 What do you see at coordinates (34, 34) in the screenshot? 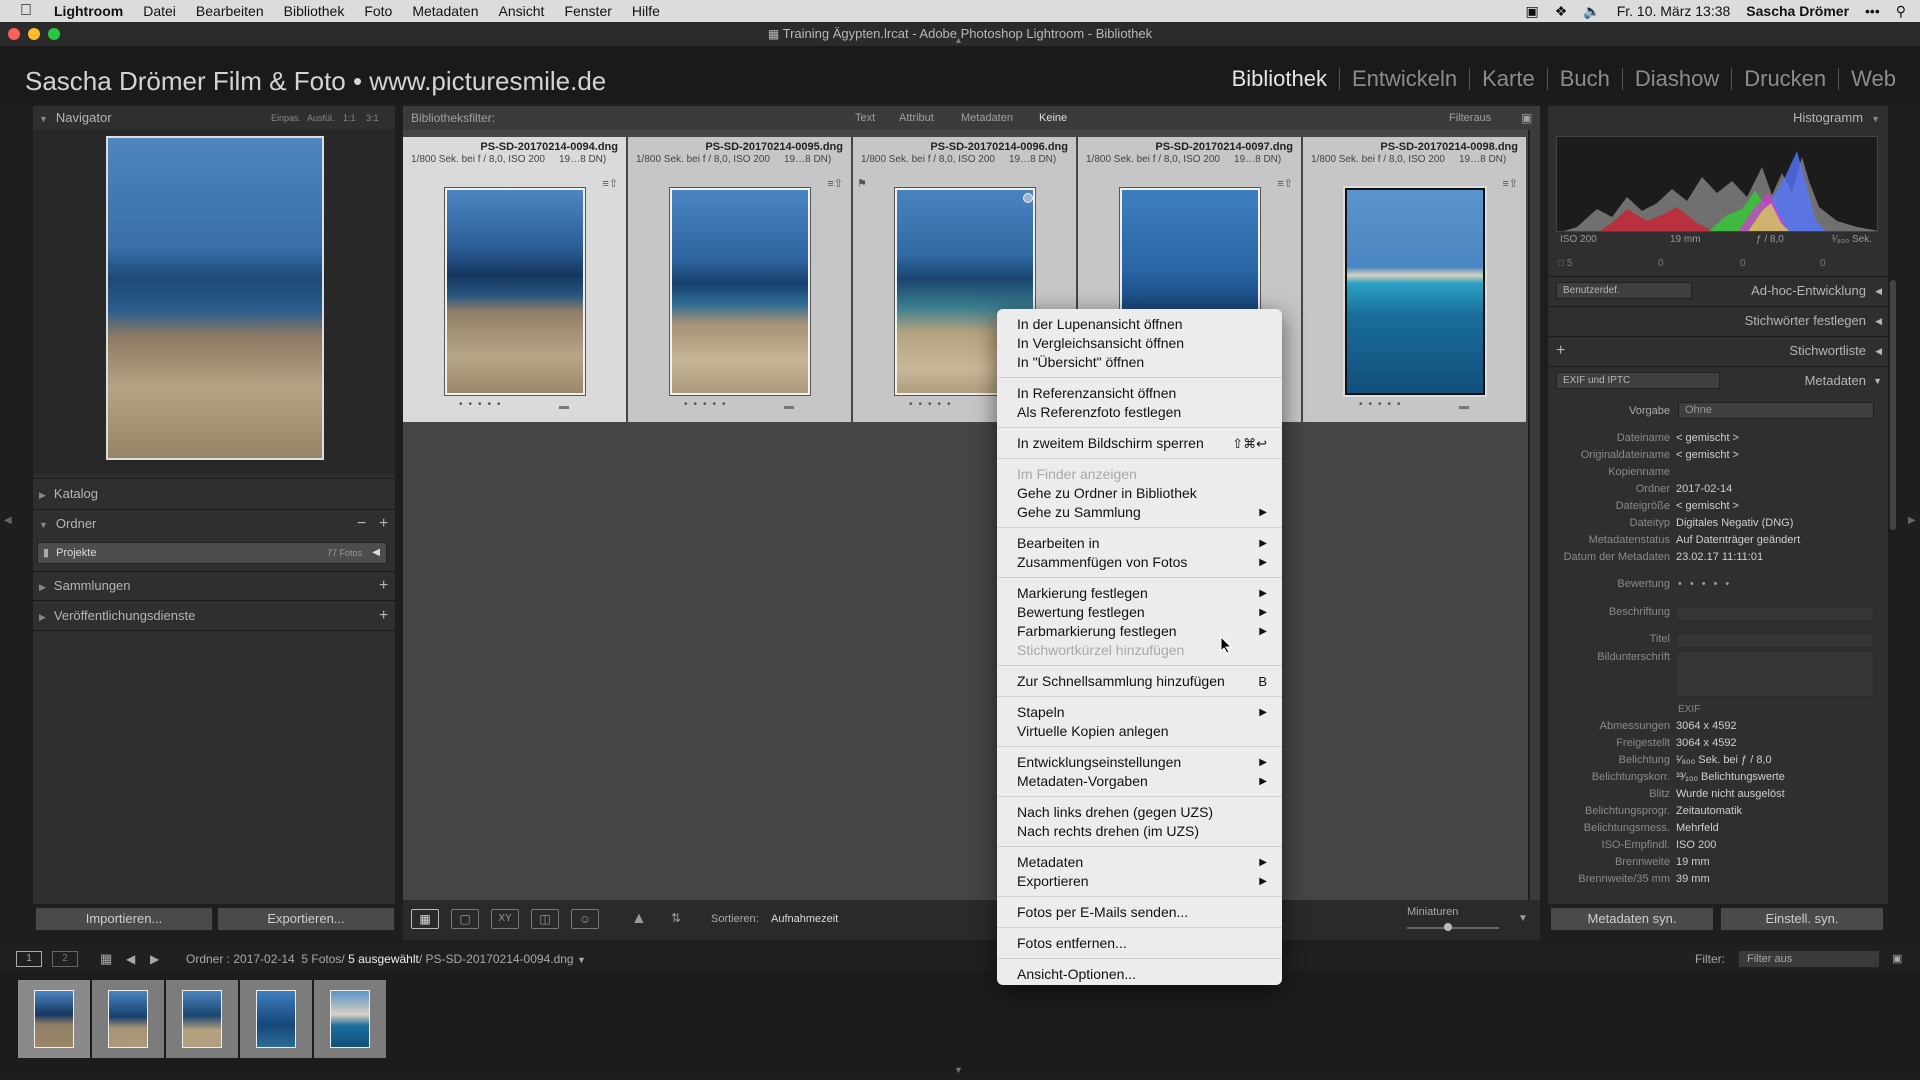
I see `minimize-window-button` at bounding box center [34, 34].